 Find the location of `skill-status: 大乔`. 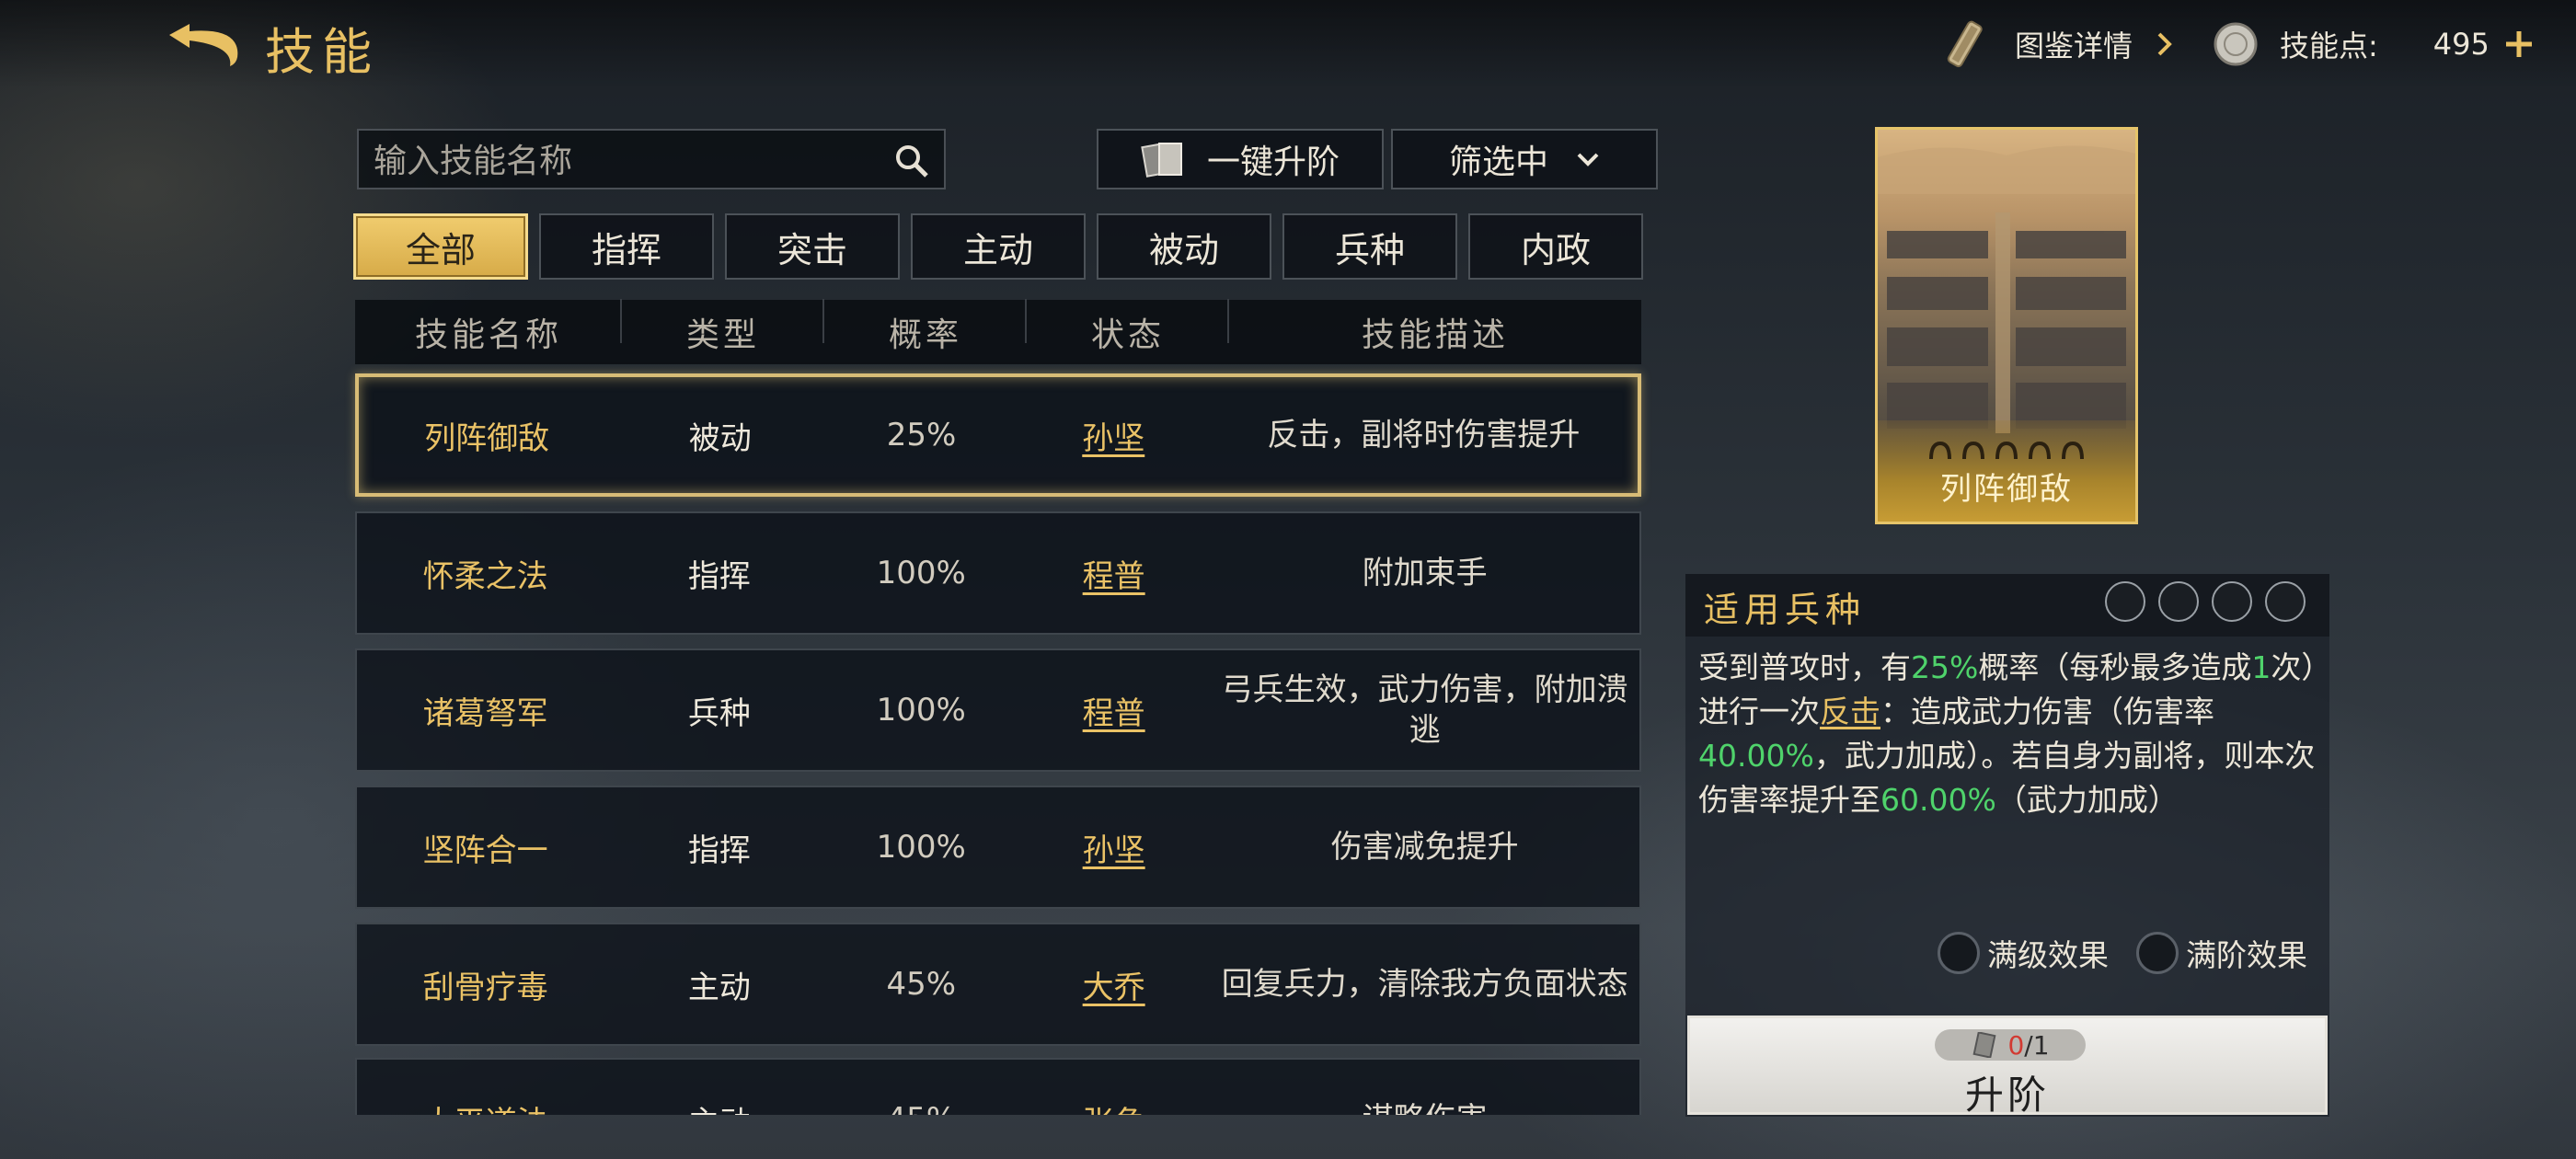

skill-status: 大乔 is located at coordinates (1114, 984).